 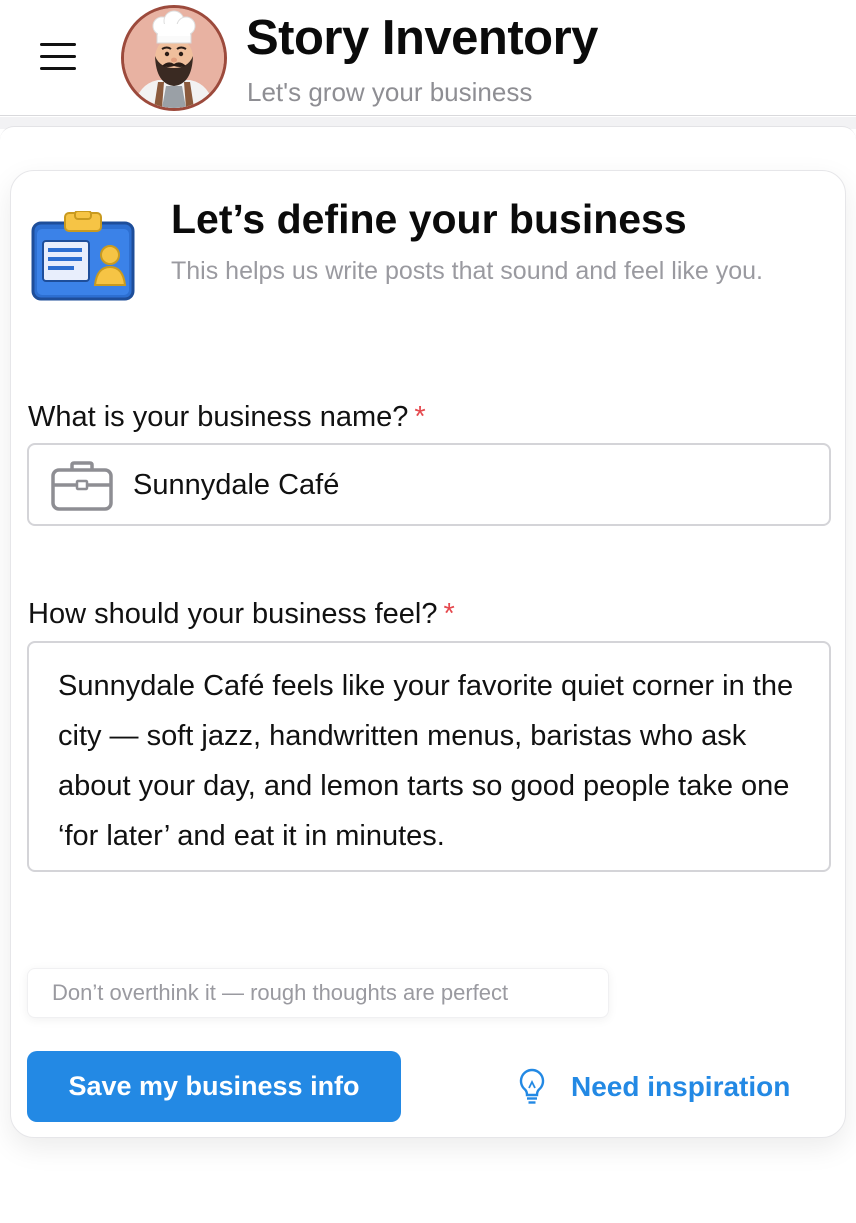 I want to click on business-name-input, so click(x=473, y=485).